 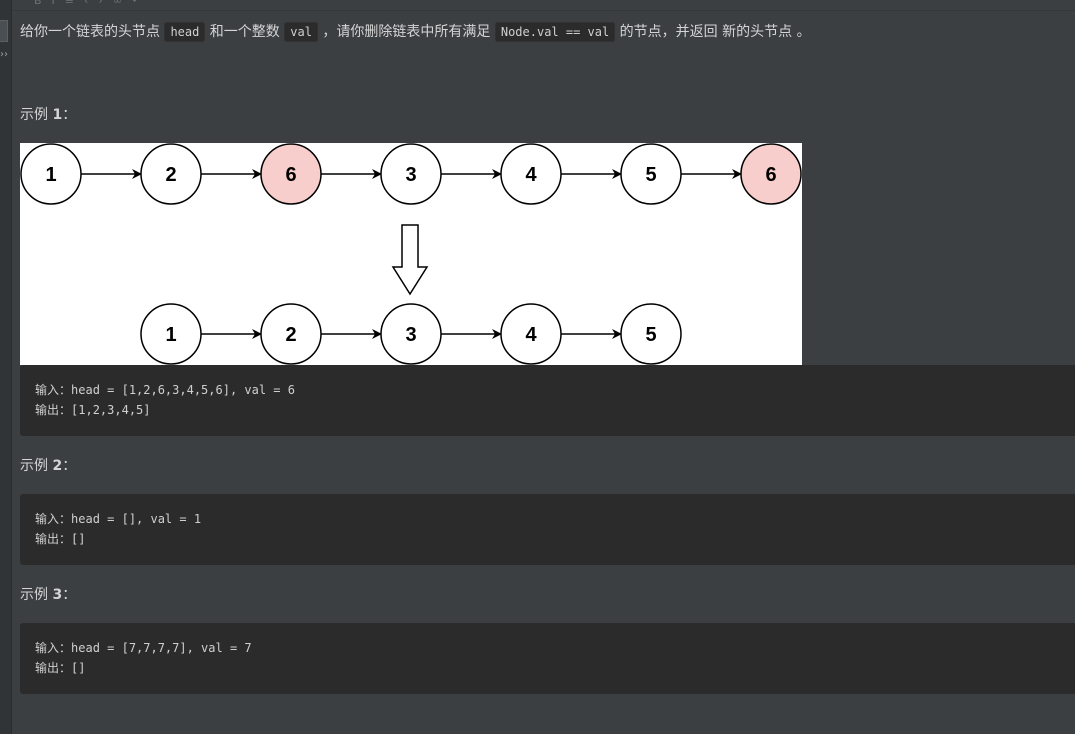 What do you see at coordinates (161, 648) in the screenshot?
I see `input-value: head = [7,7,7,7], val = 7` at bounding box center [161, 648].